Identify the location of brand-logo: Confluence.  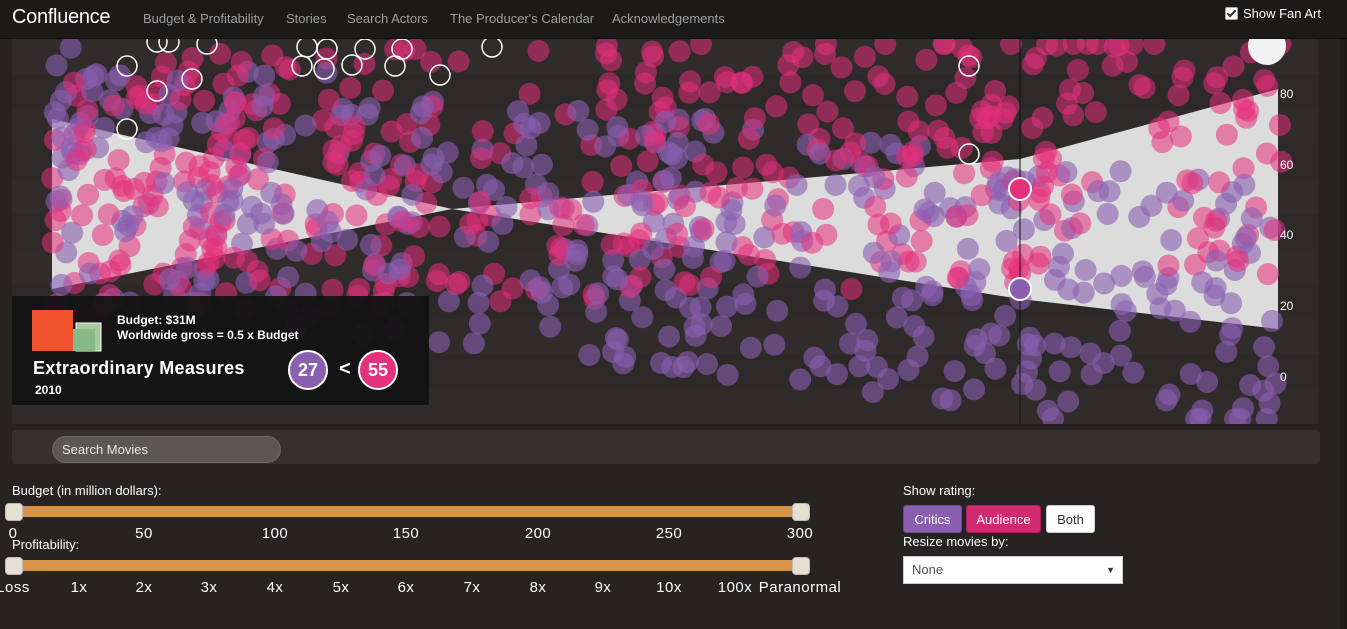
(61, 17).